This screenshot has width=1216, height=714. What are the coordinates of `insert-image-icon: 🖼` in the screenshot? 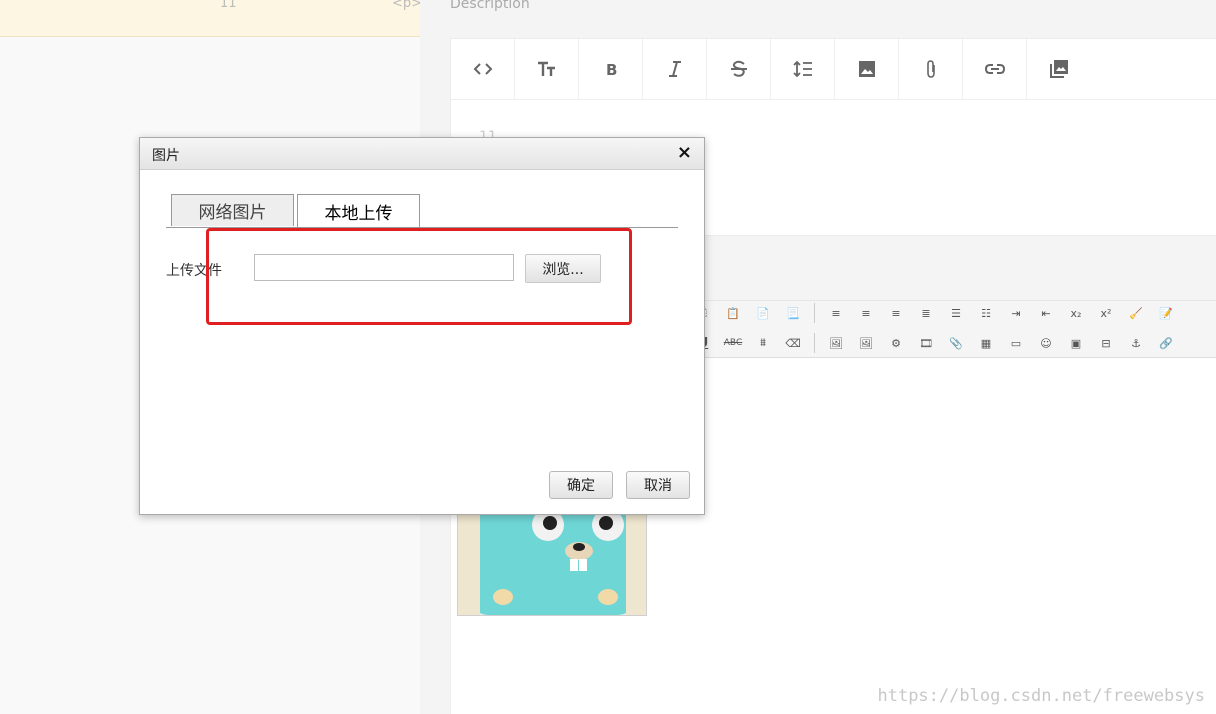 It's located at (836, 343).